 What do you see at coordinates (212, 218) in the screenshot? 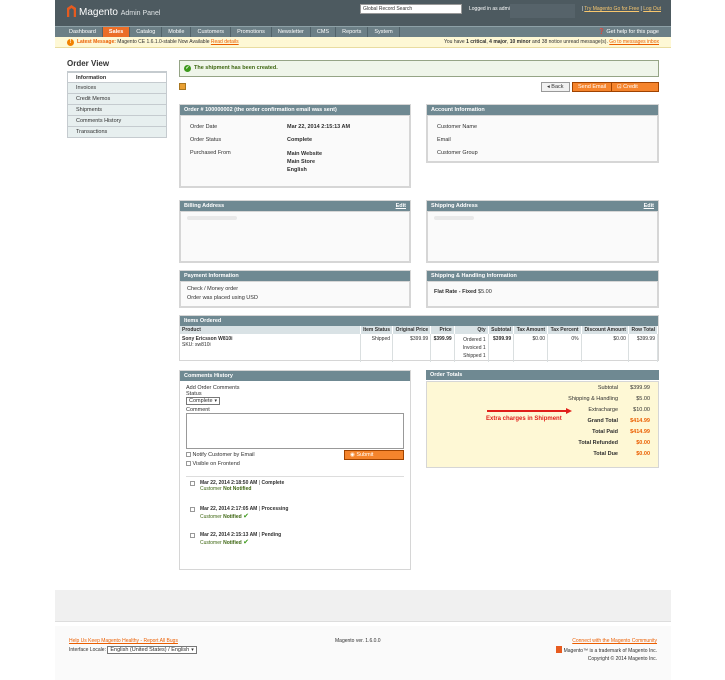
I see `redacted-text` at bounding box center [212, 218].